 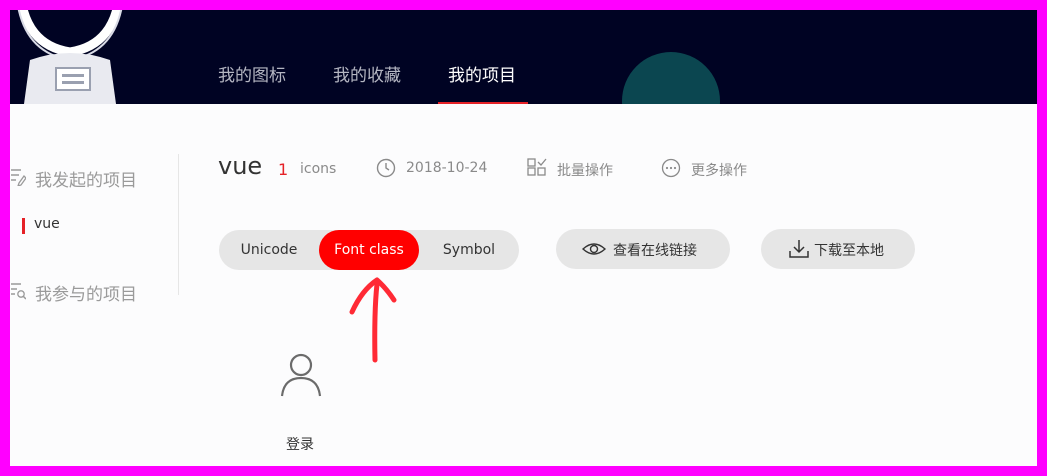 What do you see at coordinates (482, 73) in the screenshot?
I see `nav-my-projects: 我的项目` at bounding box center [482, 73].